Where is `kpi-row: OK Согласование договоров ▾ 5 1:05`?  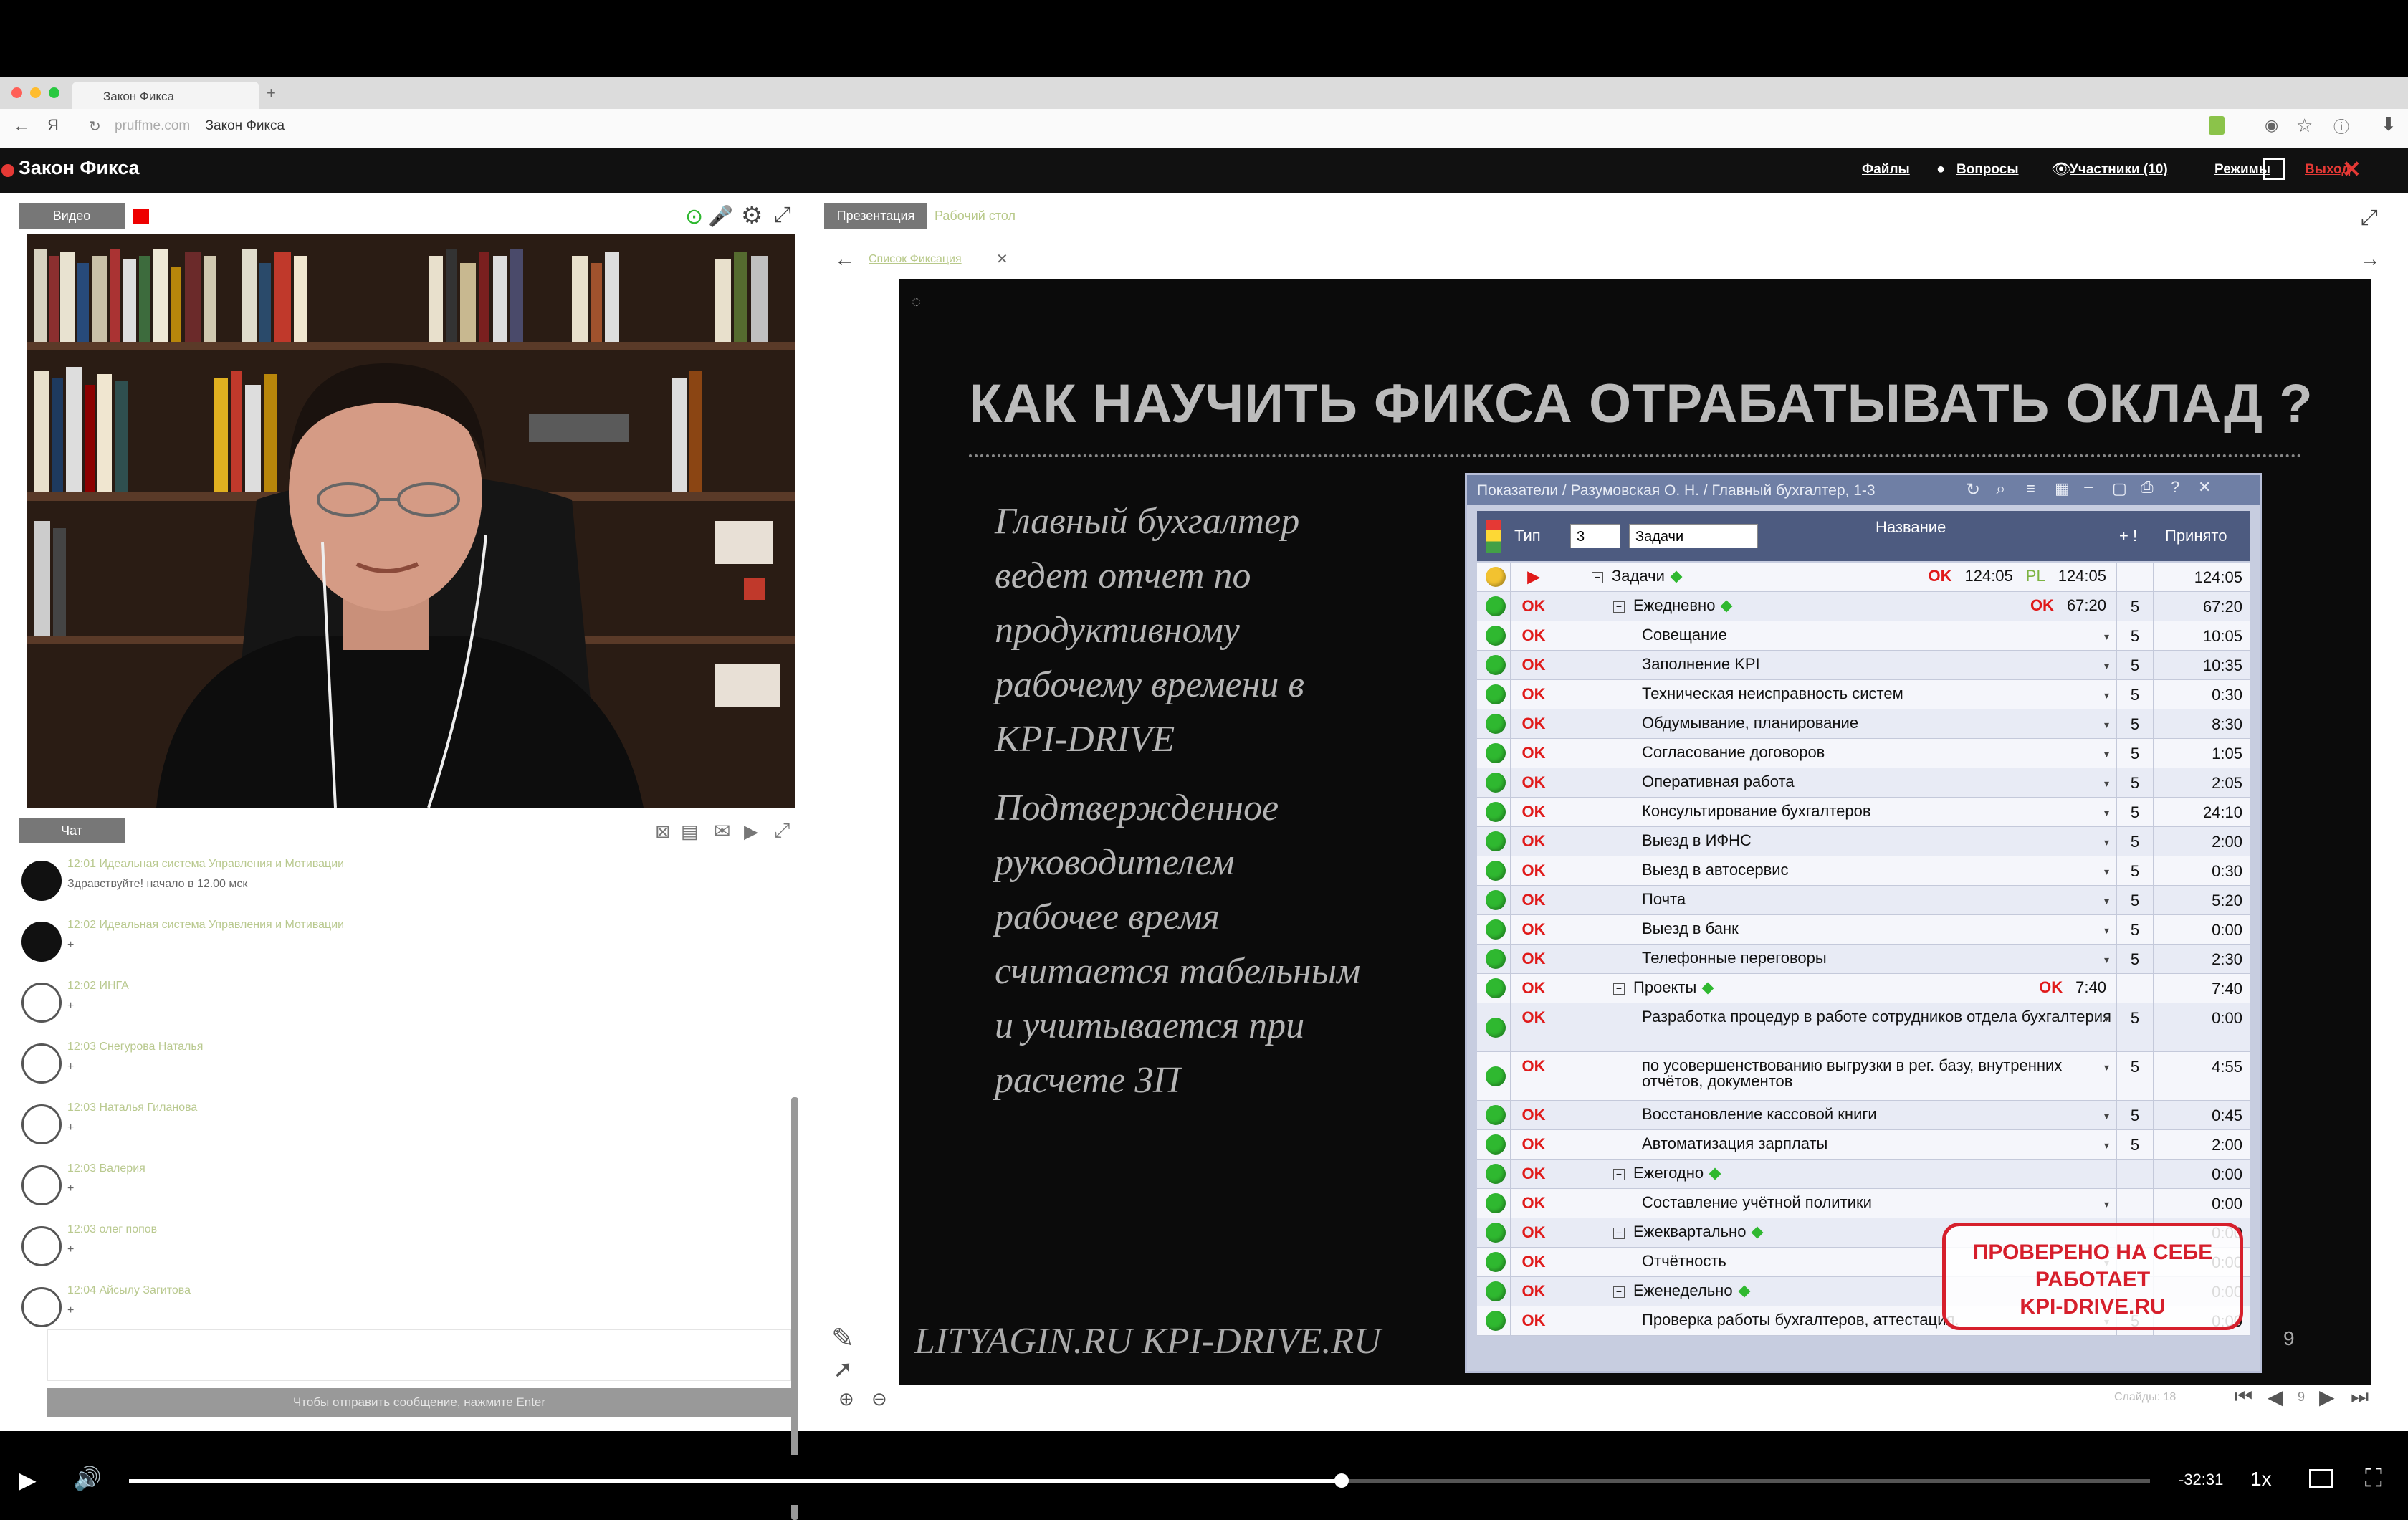 kpi-row: OK Согласование договоров ▾ 5 1:05 is located at coordinates (1863, 753).